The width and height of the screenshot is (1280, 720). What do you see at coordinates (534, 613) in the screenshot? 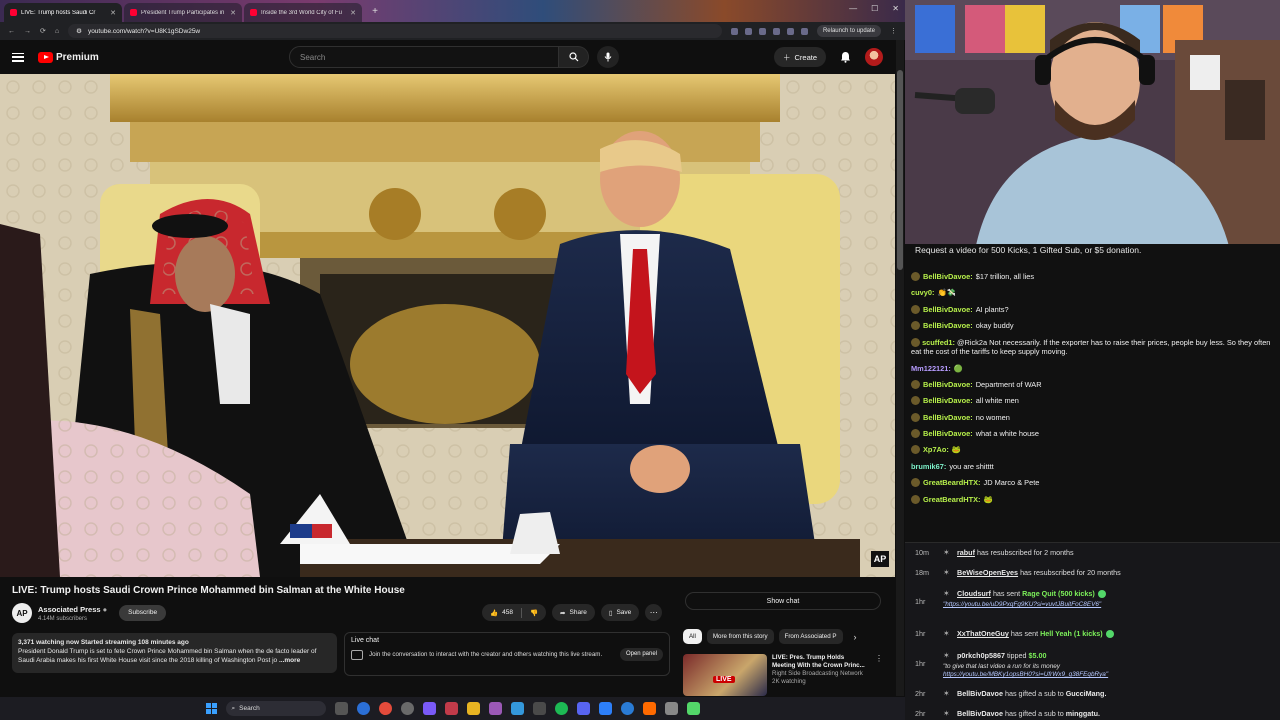
I see `dislike-icon: 👎` at bounding box center [534, 613].